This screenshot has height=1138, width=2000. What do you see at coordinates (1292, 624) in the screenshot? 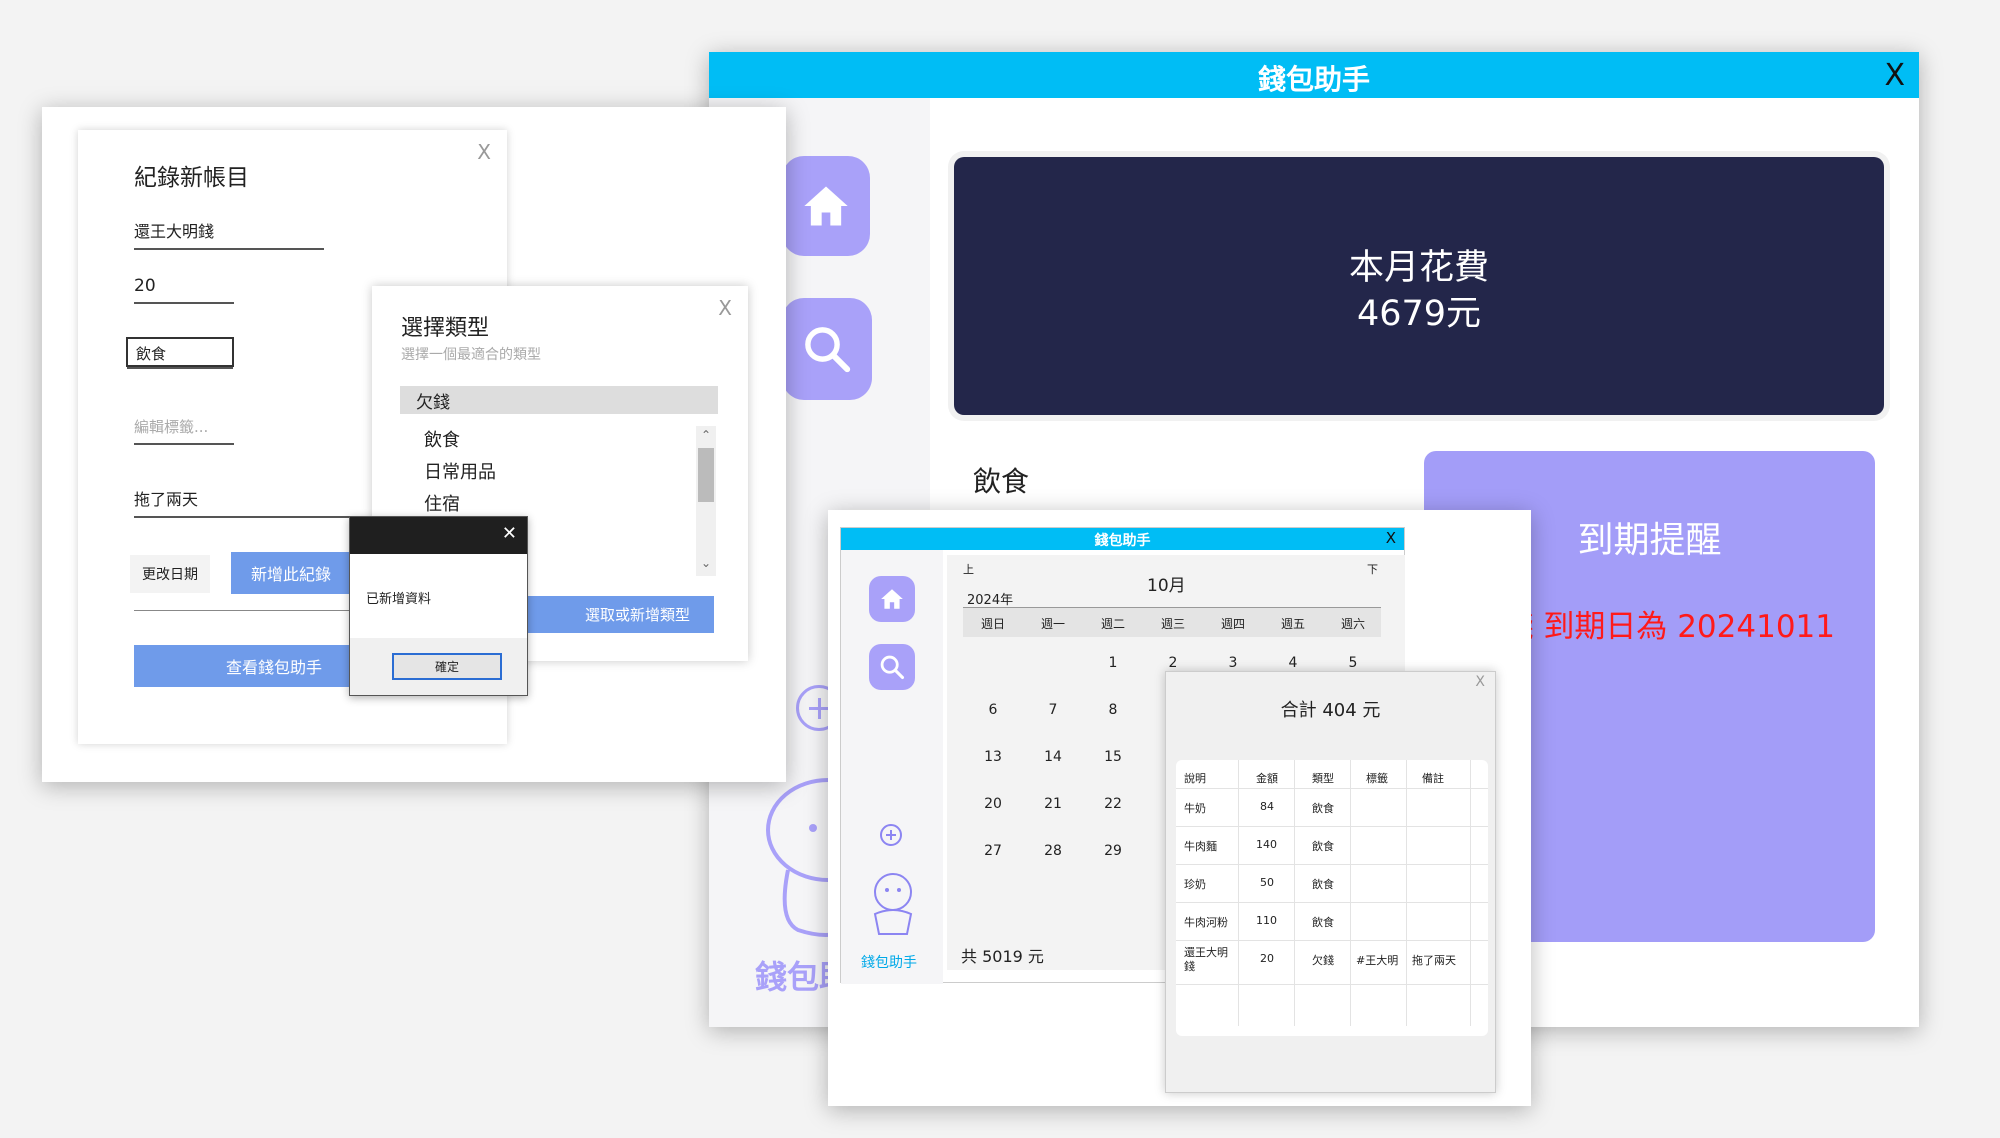
I see `weekday-label: 週五` at bounding box center [1292, 624].